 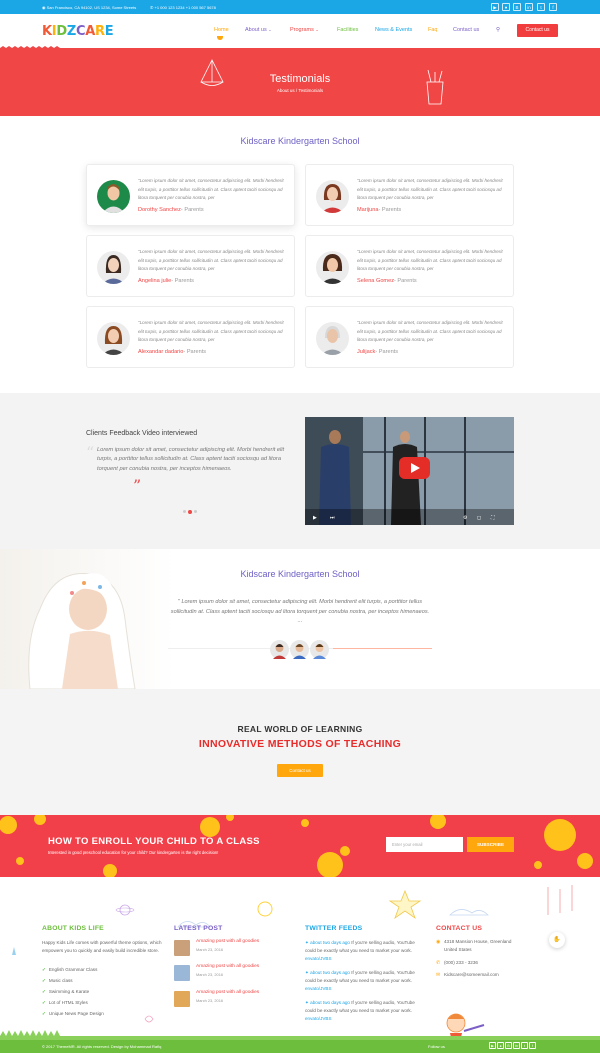 What do you see at coordinates (315, 518) in the screenshot?
I see `player-play-icon: ▶` at bounding box center [315, 518].